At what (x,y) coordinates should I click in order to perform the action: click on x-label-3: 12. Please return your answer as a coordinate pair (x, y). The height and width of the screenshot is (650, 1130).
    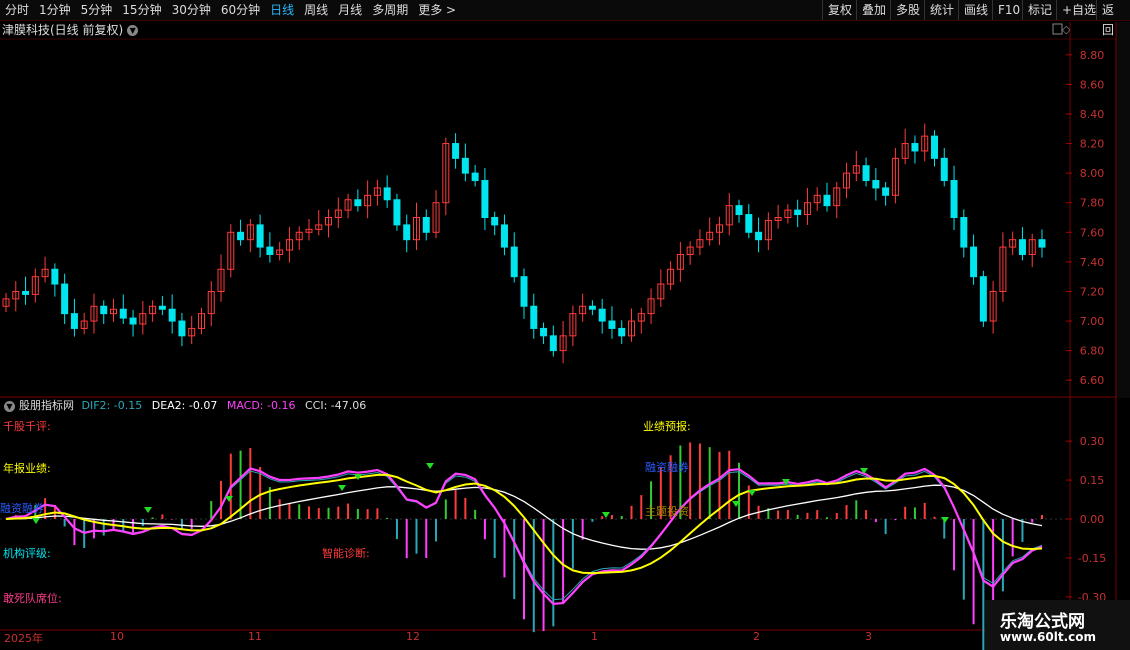
    Looking at the image, I should click on (413, 636).